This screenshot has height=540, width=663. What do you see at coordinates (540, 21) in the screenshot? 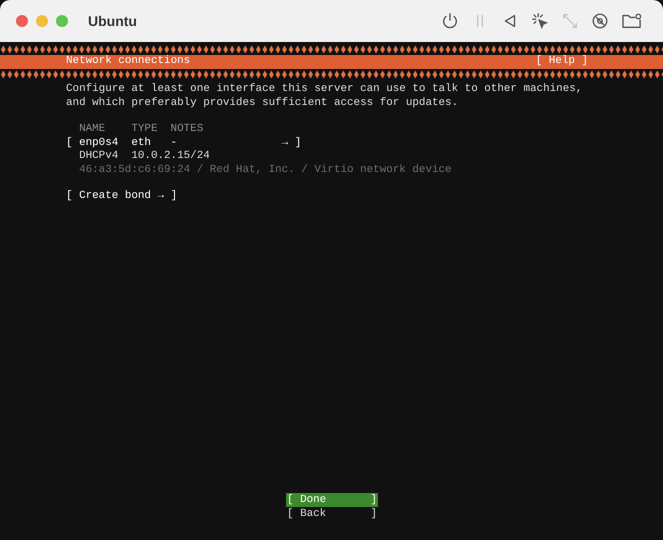
I see `cursor-capture-icon` at bounding box center [540, 21].